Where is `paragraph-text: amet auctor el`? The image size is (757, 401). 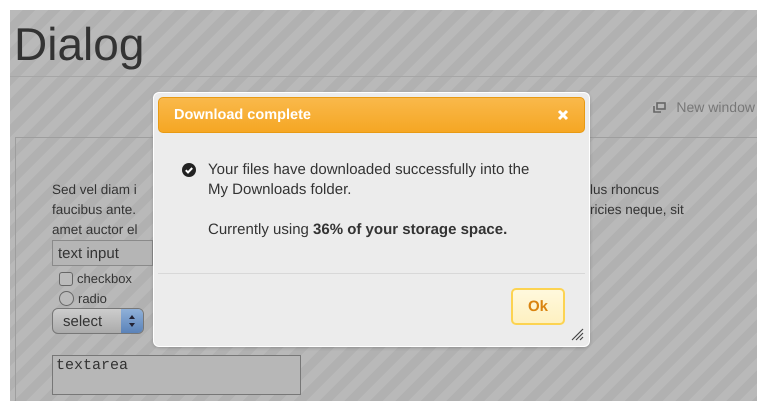
paragraph-text: amet auctor el is located at coordinates (95, 230).